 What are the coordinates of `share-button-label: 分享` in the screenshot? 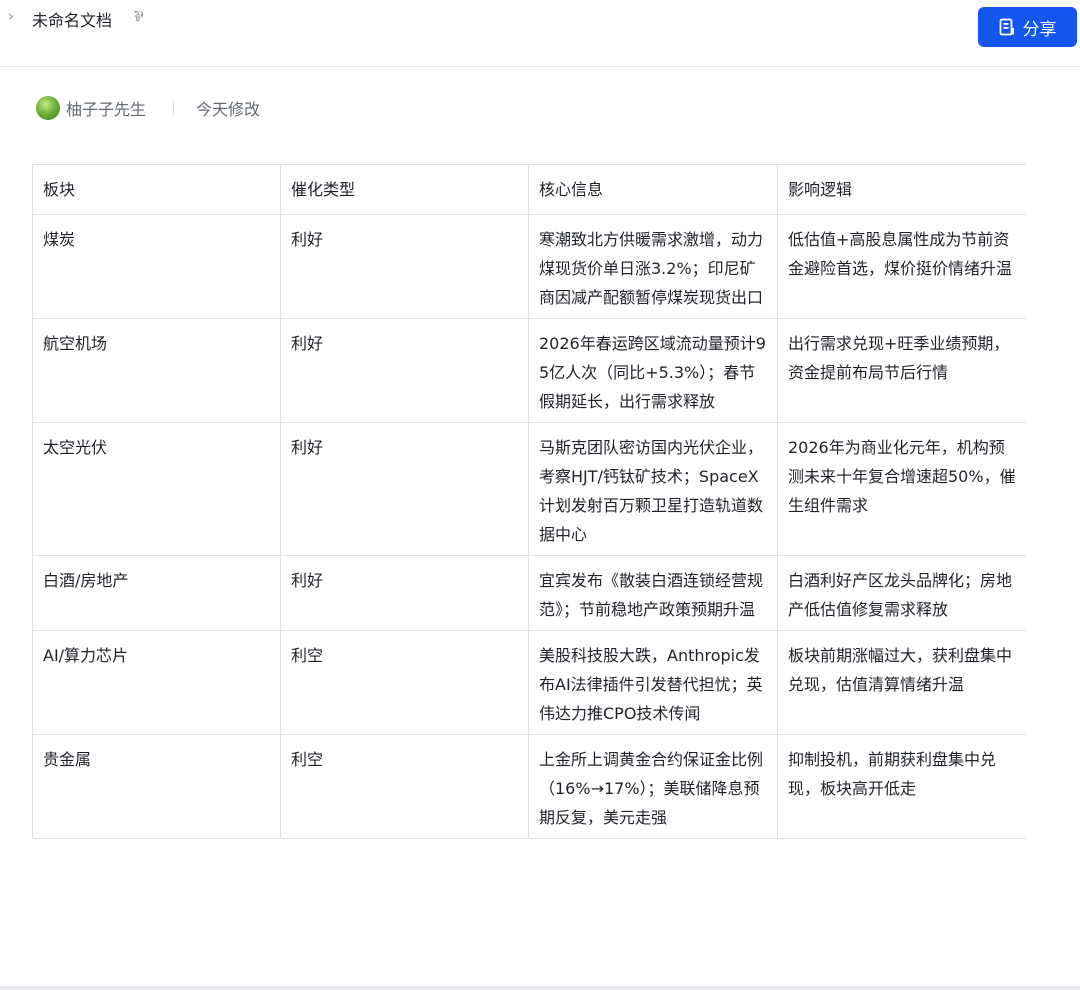 It's located at (1039, 29).